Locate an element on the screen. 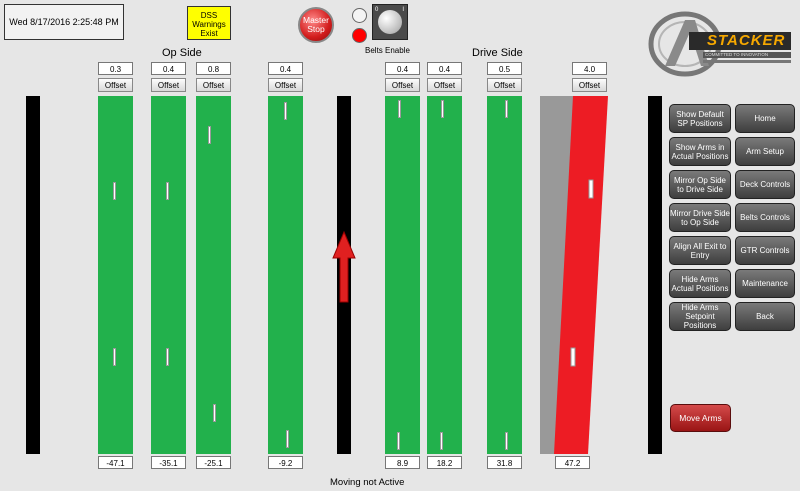 The height and width of the screenshot is (491, 800). lane-3-setpoint: 0.8 is located at coordinates (213, 68).